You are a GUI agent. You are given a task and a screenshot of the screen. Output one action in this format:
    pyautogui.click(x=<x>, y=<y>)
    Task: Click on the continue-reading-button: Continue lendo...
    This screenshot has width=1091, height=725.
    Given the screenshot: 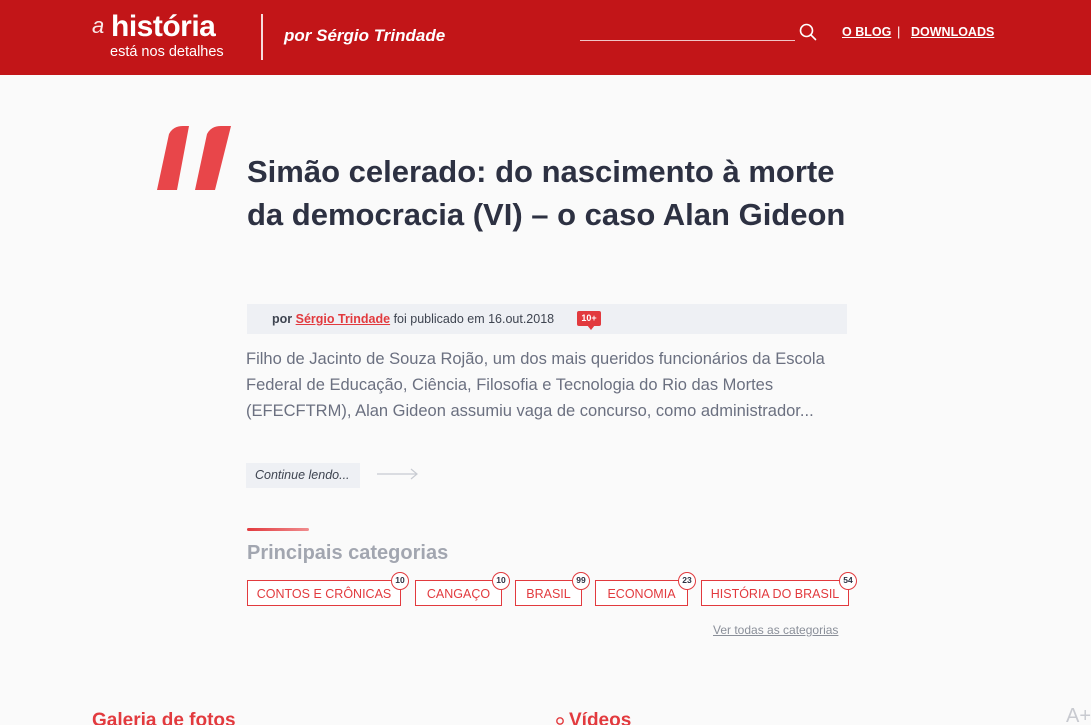 What is the action you would take?
    pyautogui.click(x=303, y=475)
    